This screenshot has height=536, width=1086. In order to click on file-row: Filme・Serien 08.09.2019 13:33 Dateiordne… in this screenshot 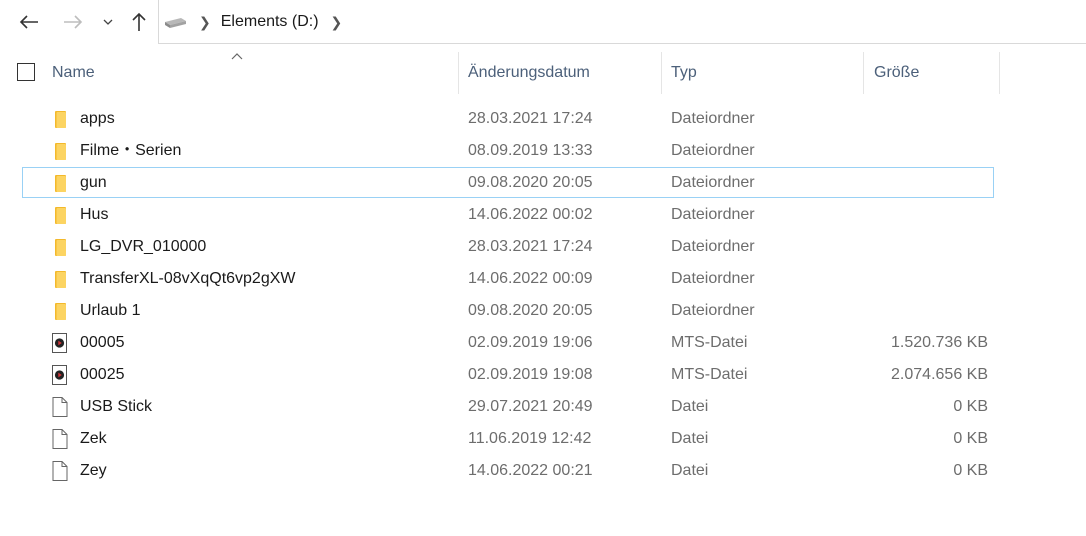, I will do `click(508, 151)`.